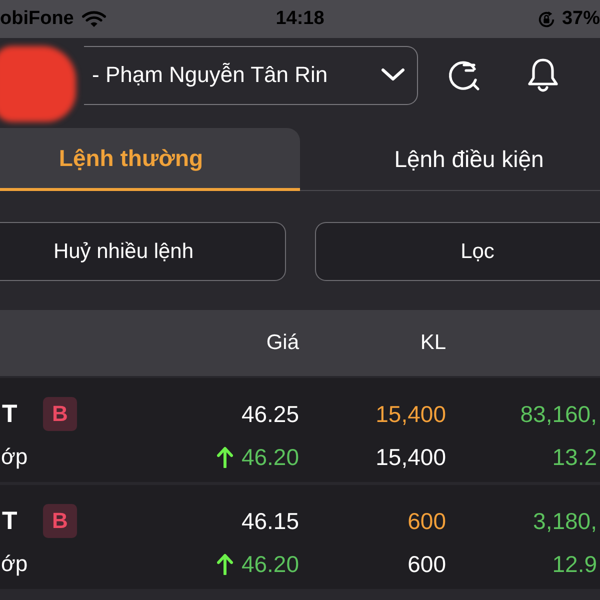  Describe the element at coordinates (450, 159) in the screenshot. I see `tab: Lệnh điều kiện` at that location.